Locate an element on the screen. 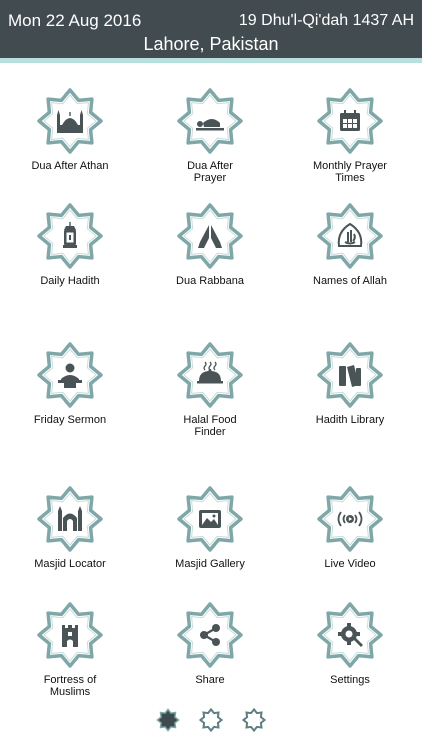 The image size is (422, 750). menu-masjid-locator: Masjid Locator is located at coordinates (70, 528).